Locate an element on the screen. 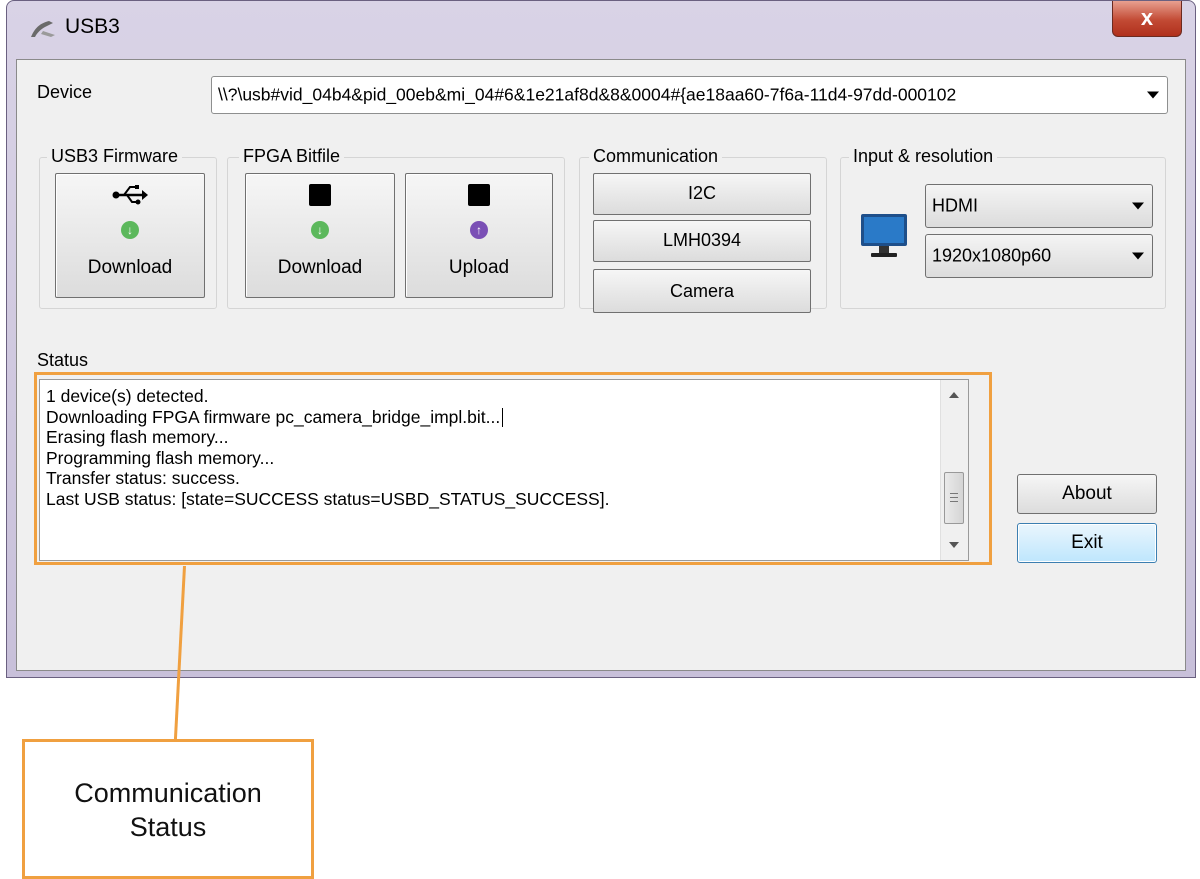 The height and width of the screenshot is (879, 1200). input-resolution-label: Input & resolution is located at coordinates (923, 156).